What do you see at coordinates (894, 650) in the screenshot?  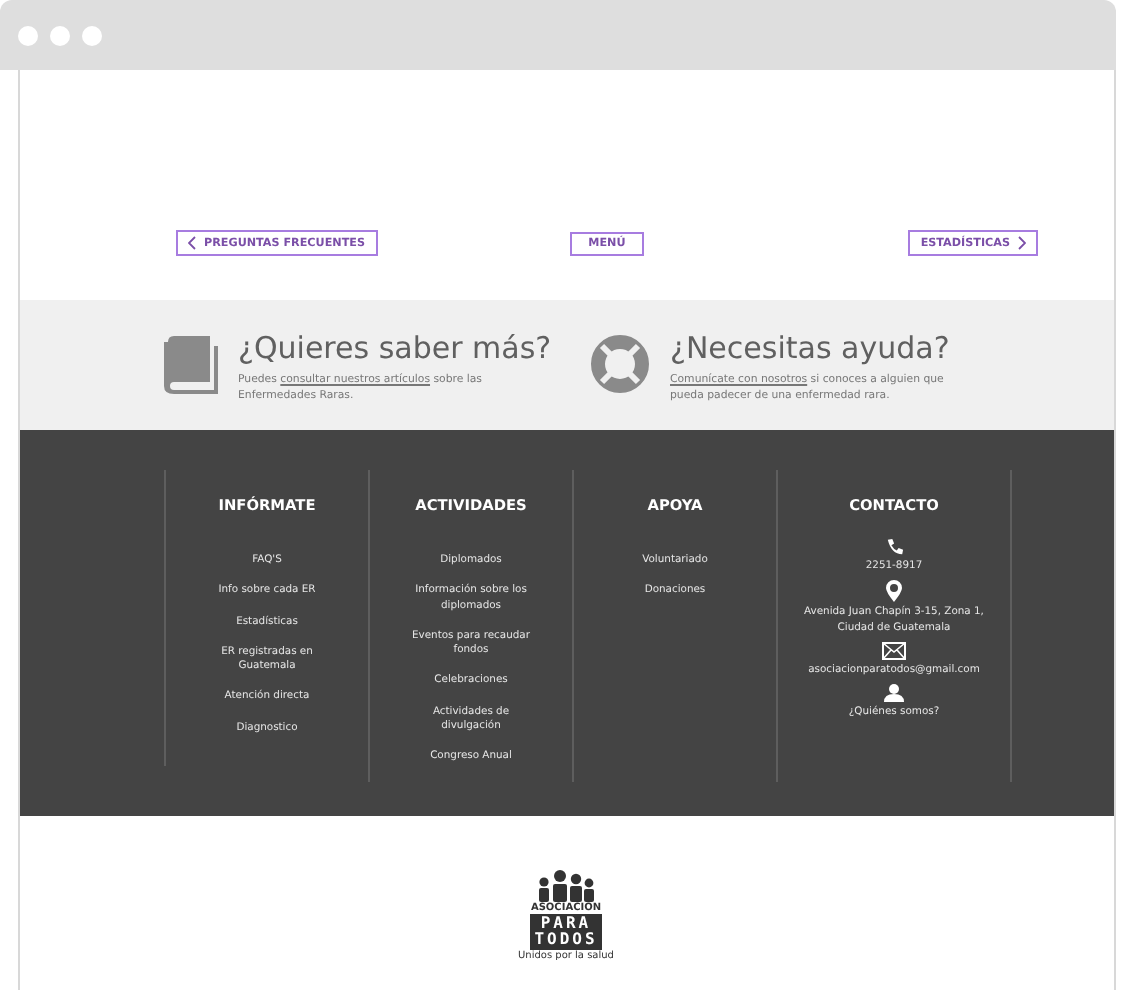 I see `envelope-icon` at bounding box center [894, 650].